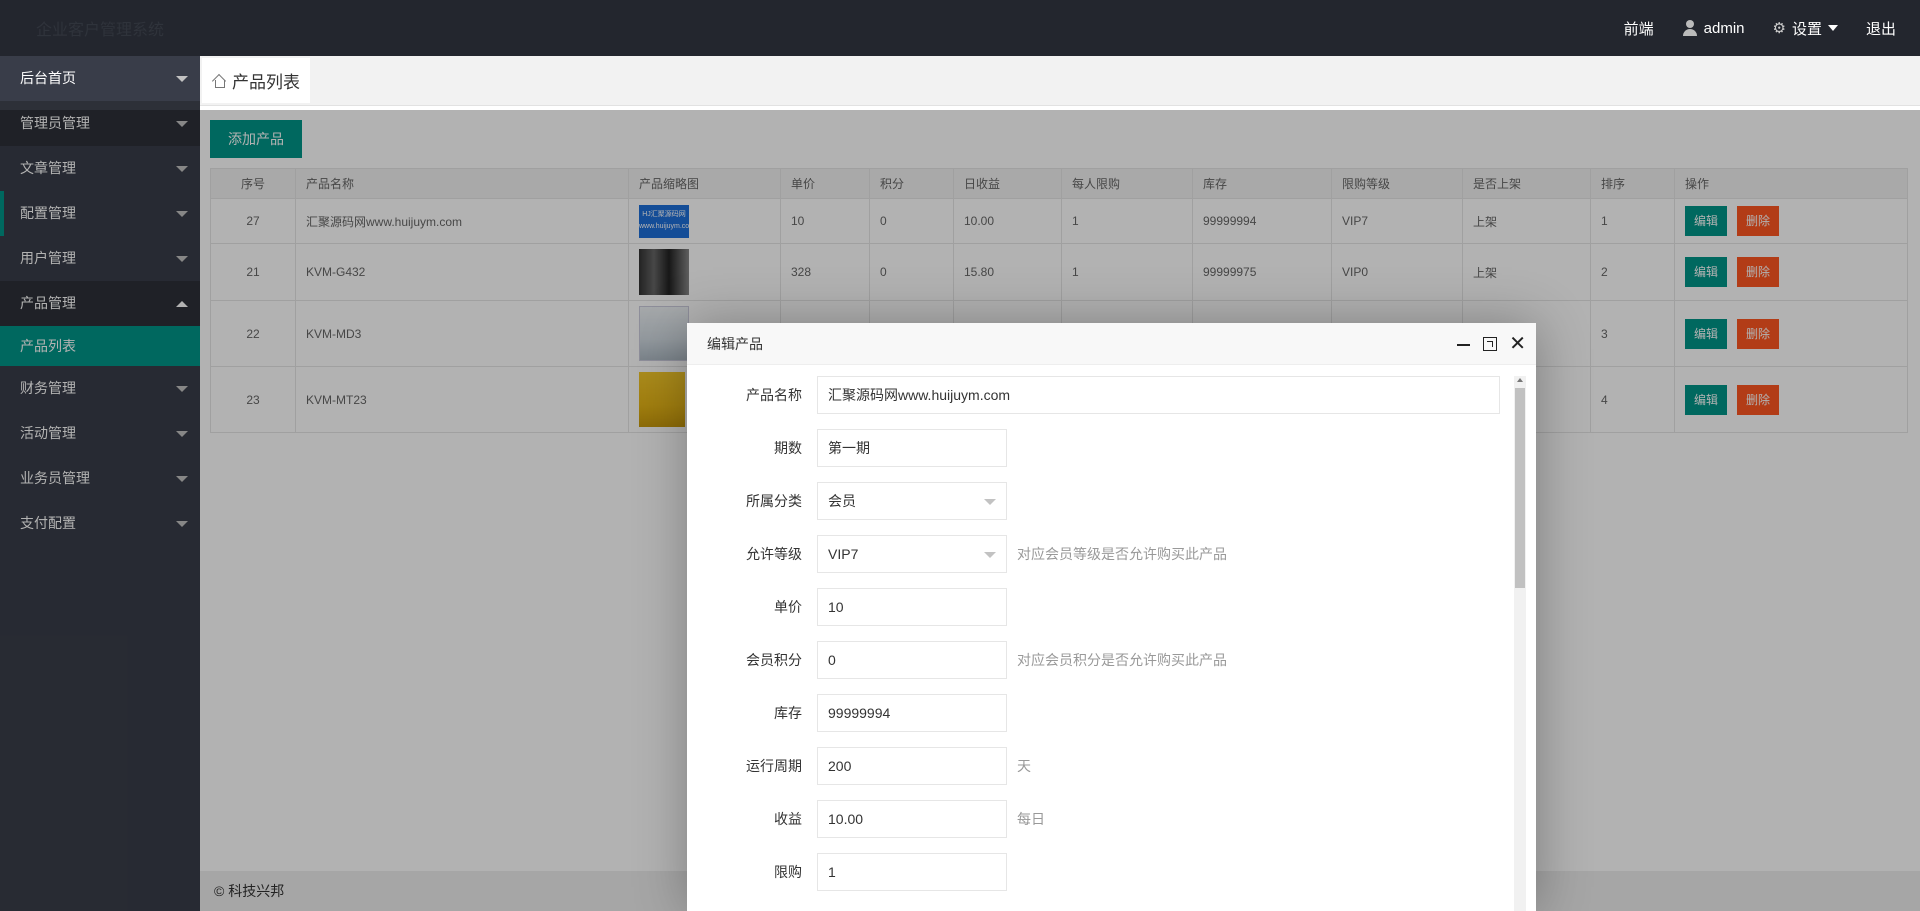 The height and width of the screenshot is (911, 1920). Describe the element at coordinates (912, 819) in the screenshot. I see `income-input: 10.00` at that location.